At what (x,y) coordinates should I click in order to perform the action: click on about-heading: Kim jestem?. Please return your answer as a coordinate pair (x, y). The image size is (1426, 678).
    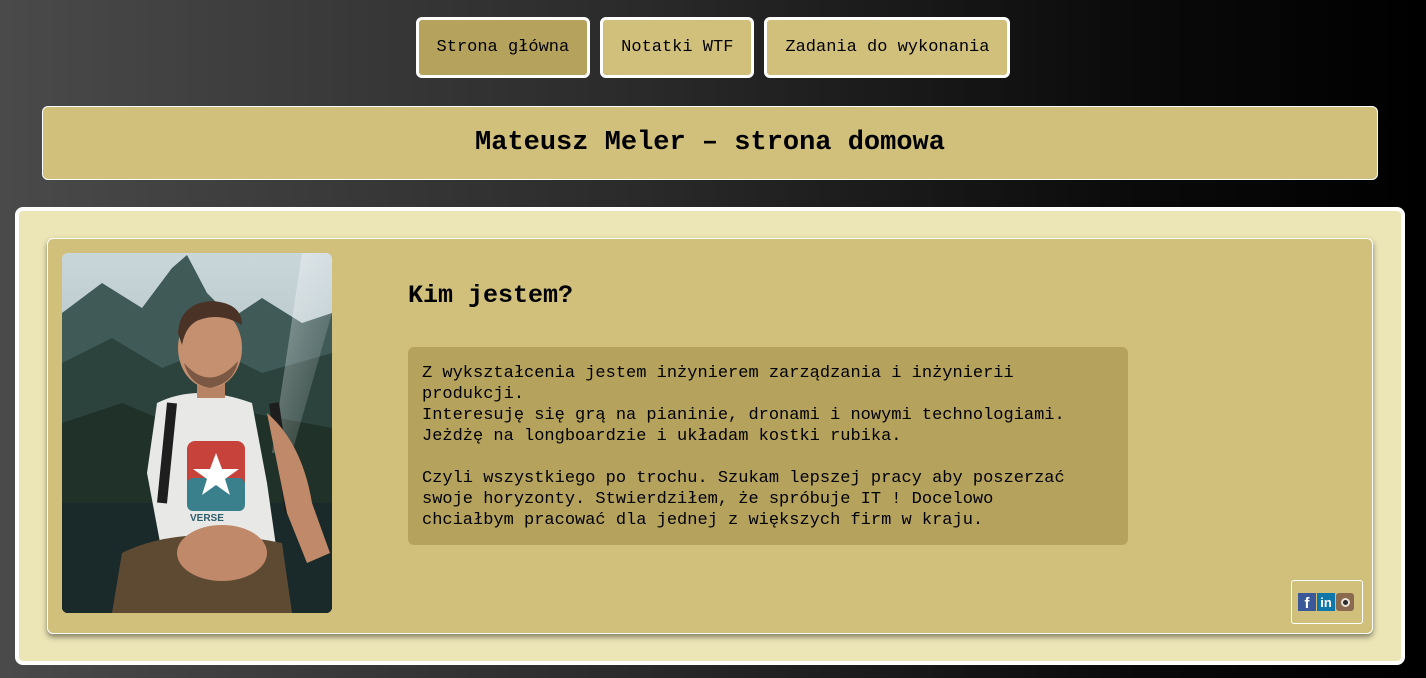
    Looking at the image, I should click on (491, 295).